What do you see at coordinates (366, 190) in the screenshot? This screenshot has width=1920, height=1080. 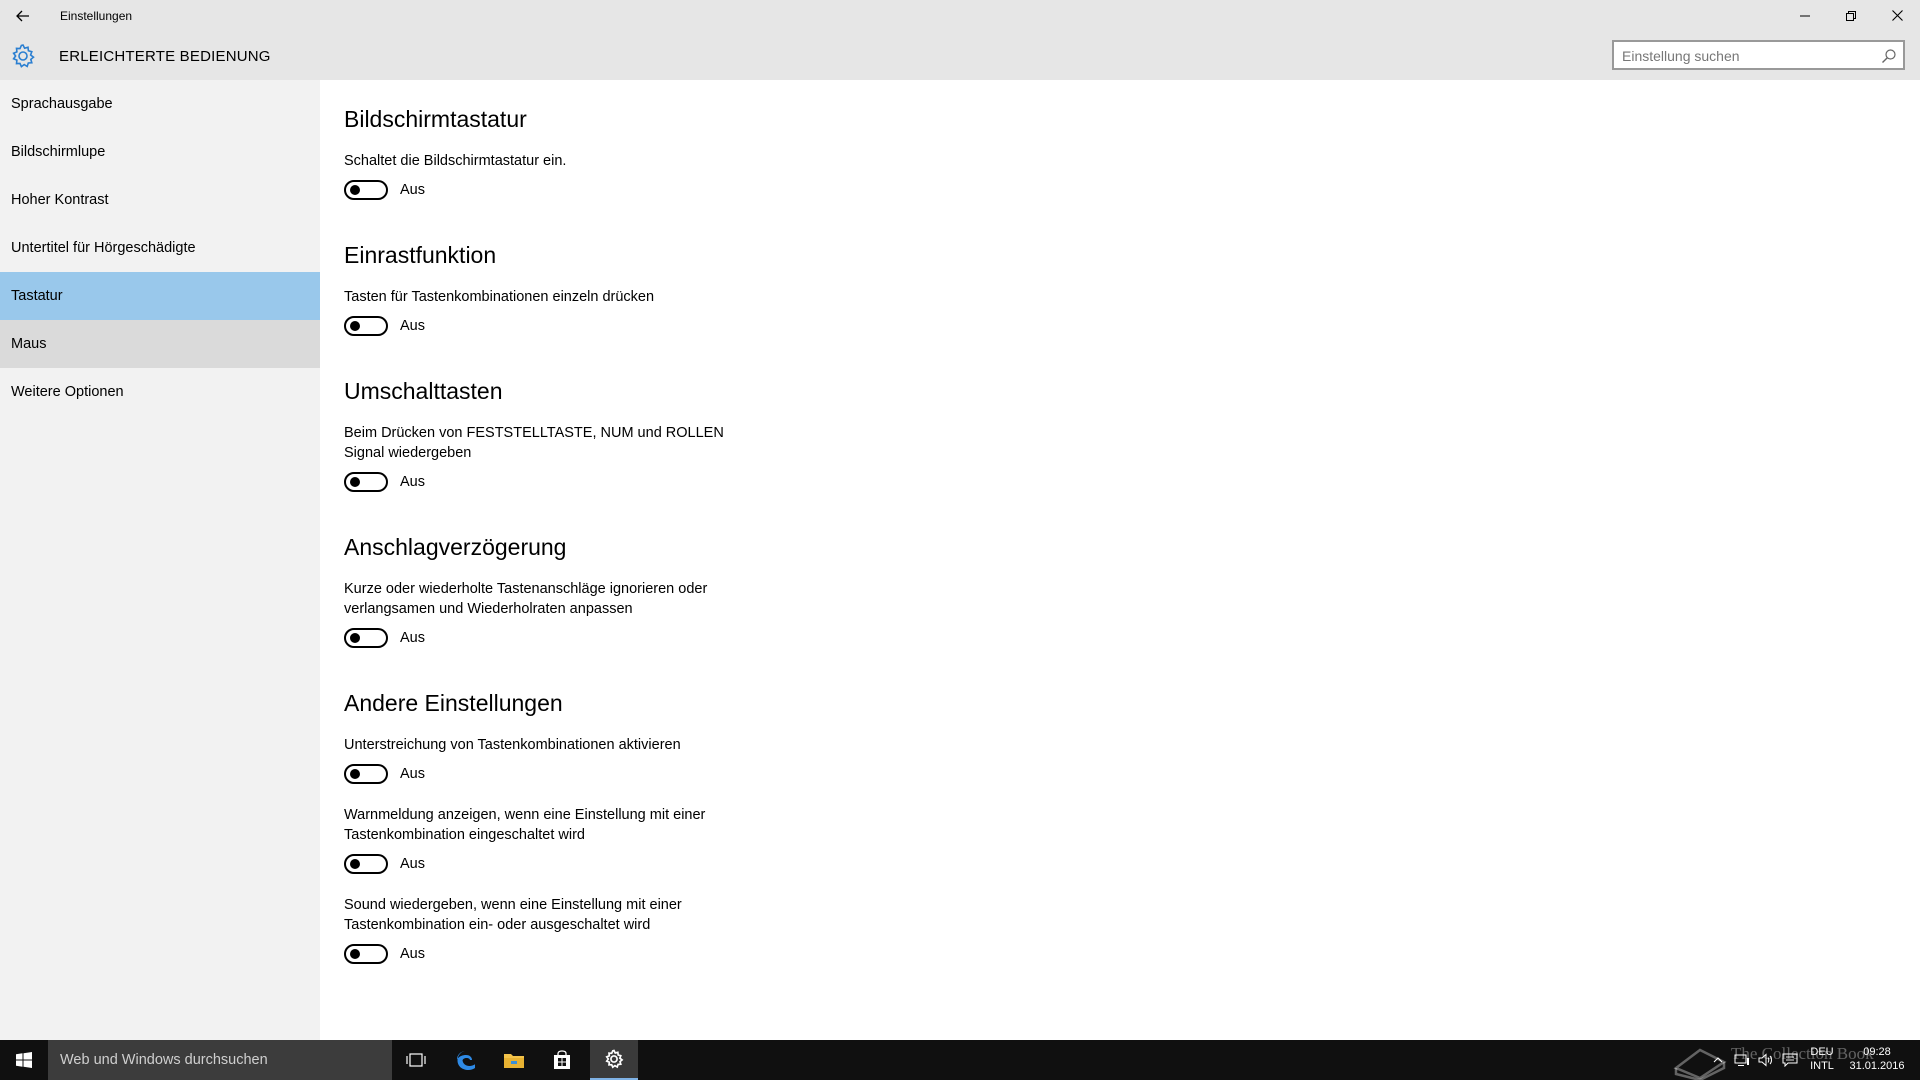 I see `toggle-bildschirmtastatur` at bounding box center [366, 190].